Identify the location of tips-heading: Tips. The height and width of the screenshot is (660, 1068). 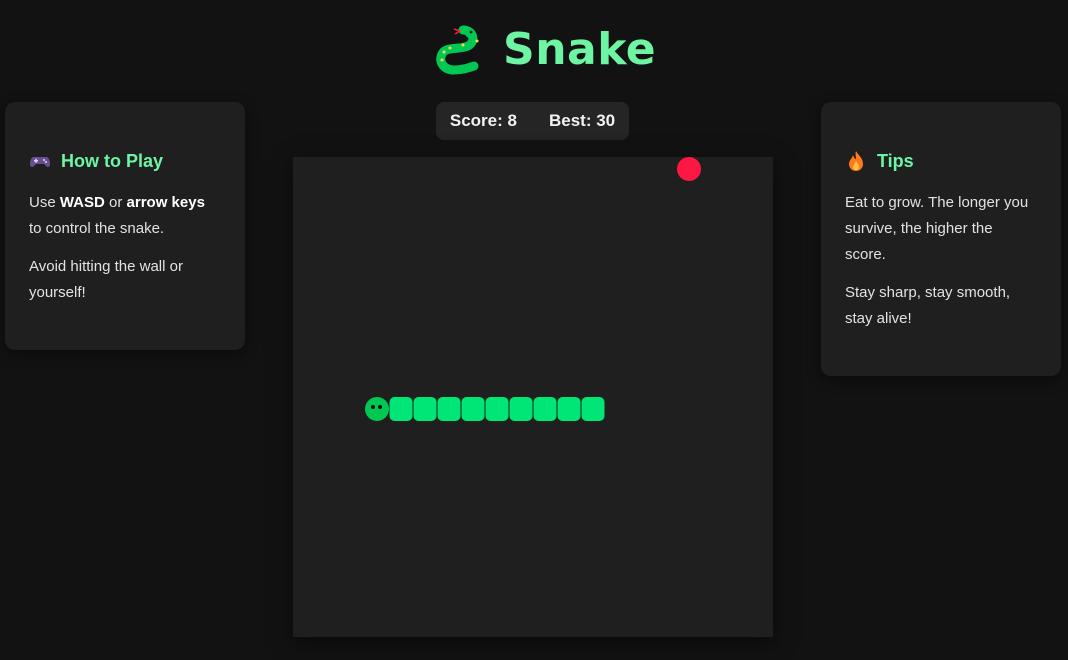
(941, 161).